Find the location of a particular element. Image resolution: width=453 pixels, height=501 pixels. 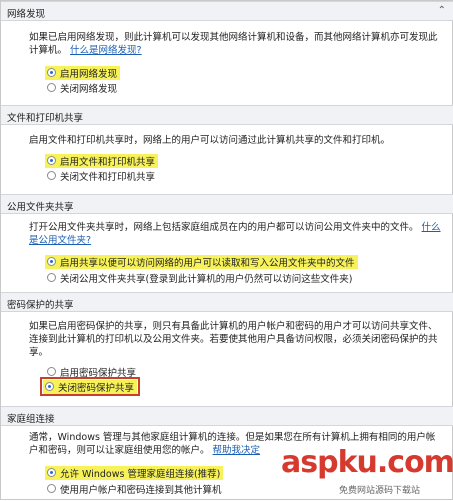

section-title: 密码保护的共享 is located at coordinates (40, 305).